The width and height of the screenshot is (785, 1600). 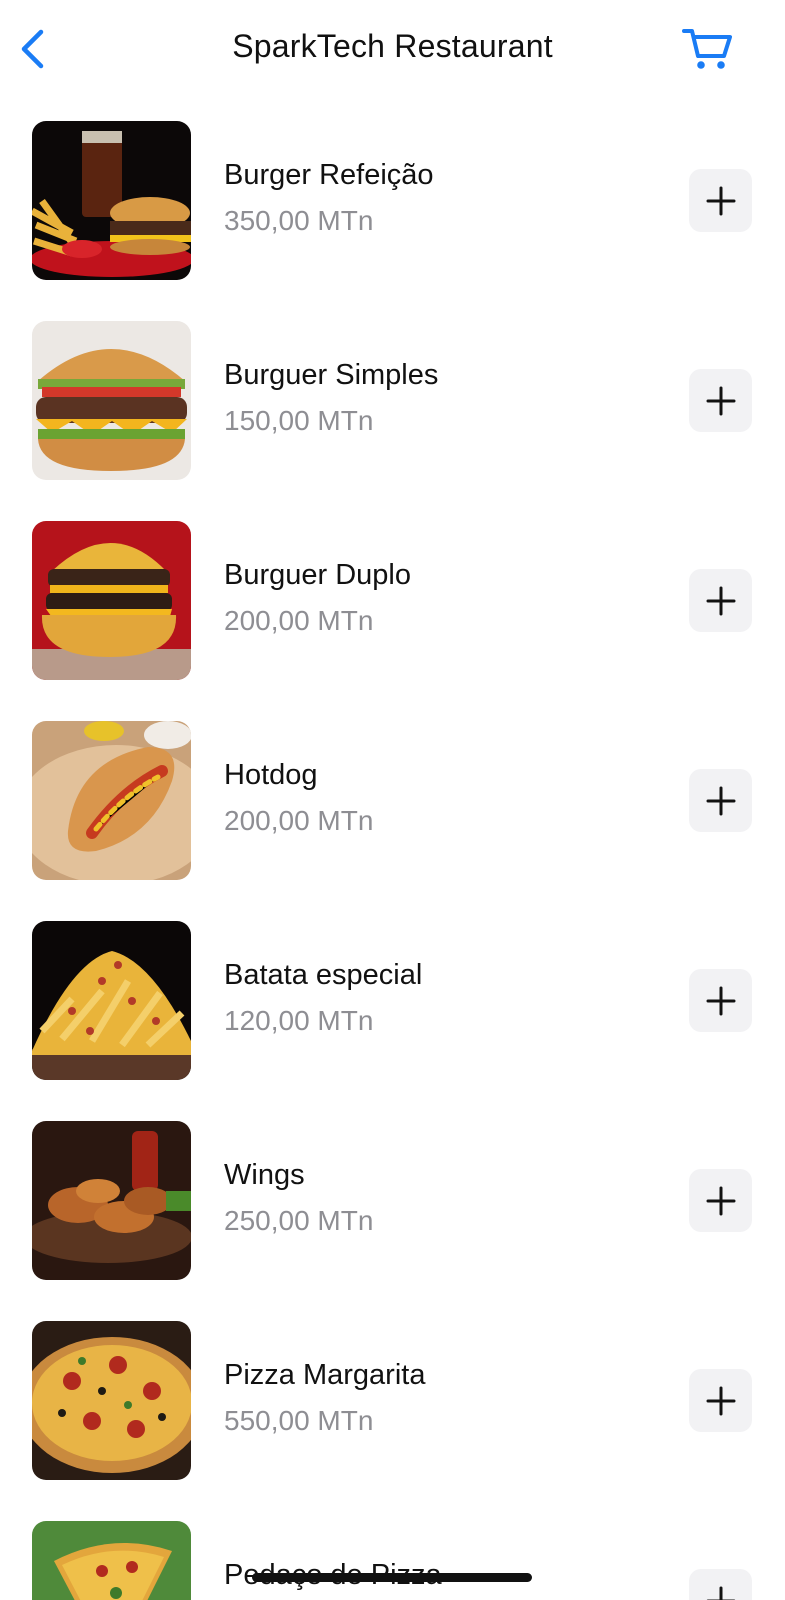 I want to click on simple-burger-photo, so click(x=111, y=400).